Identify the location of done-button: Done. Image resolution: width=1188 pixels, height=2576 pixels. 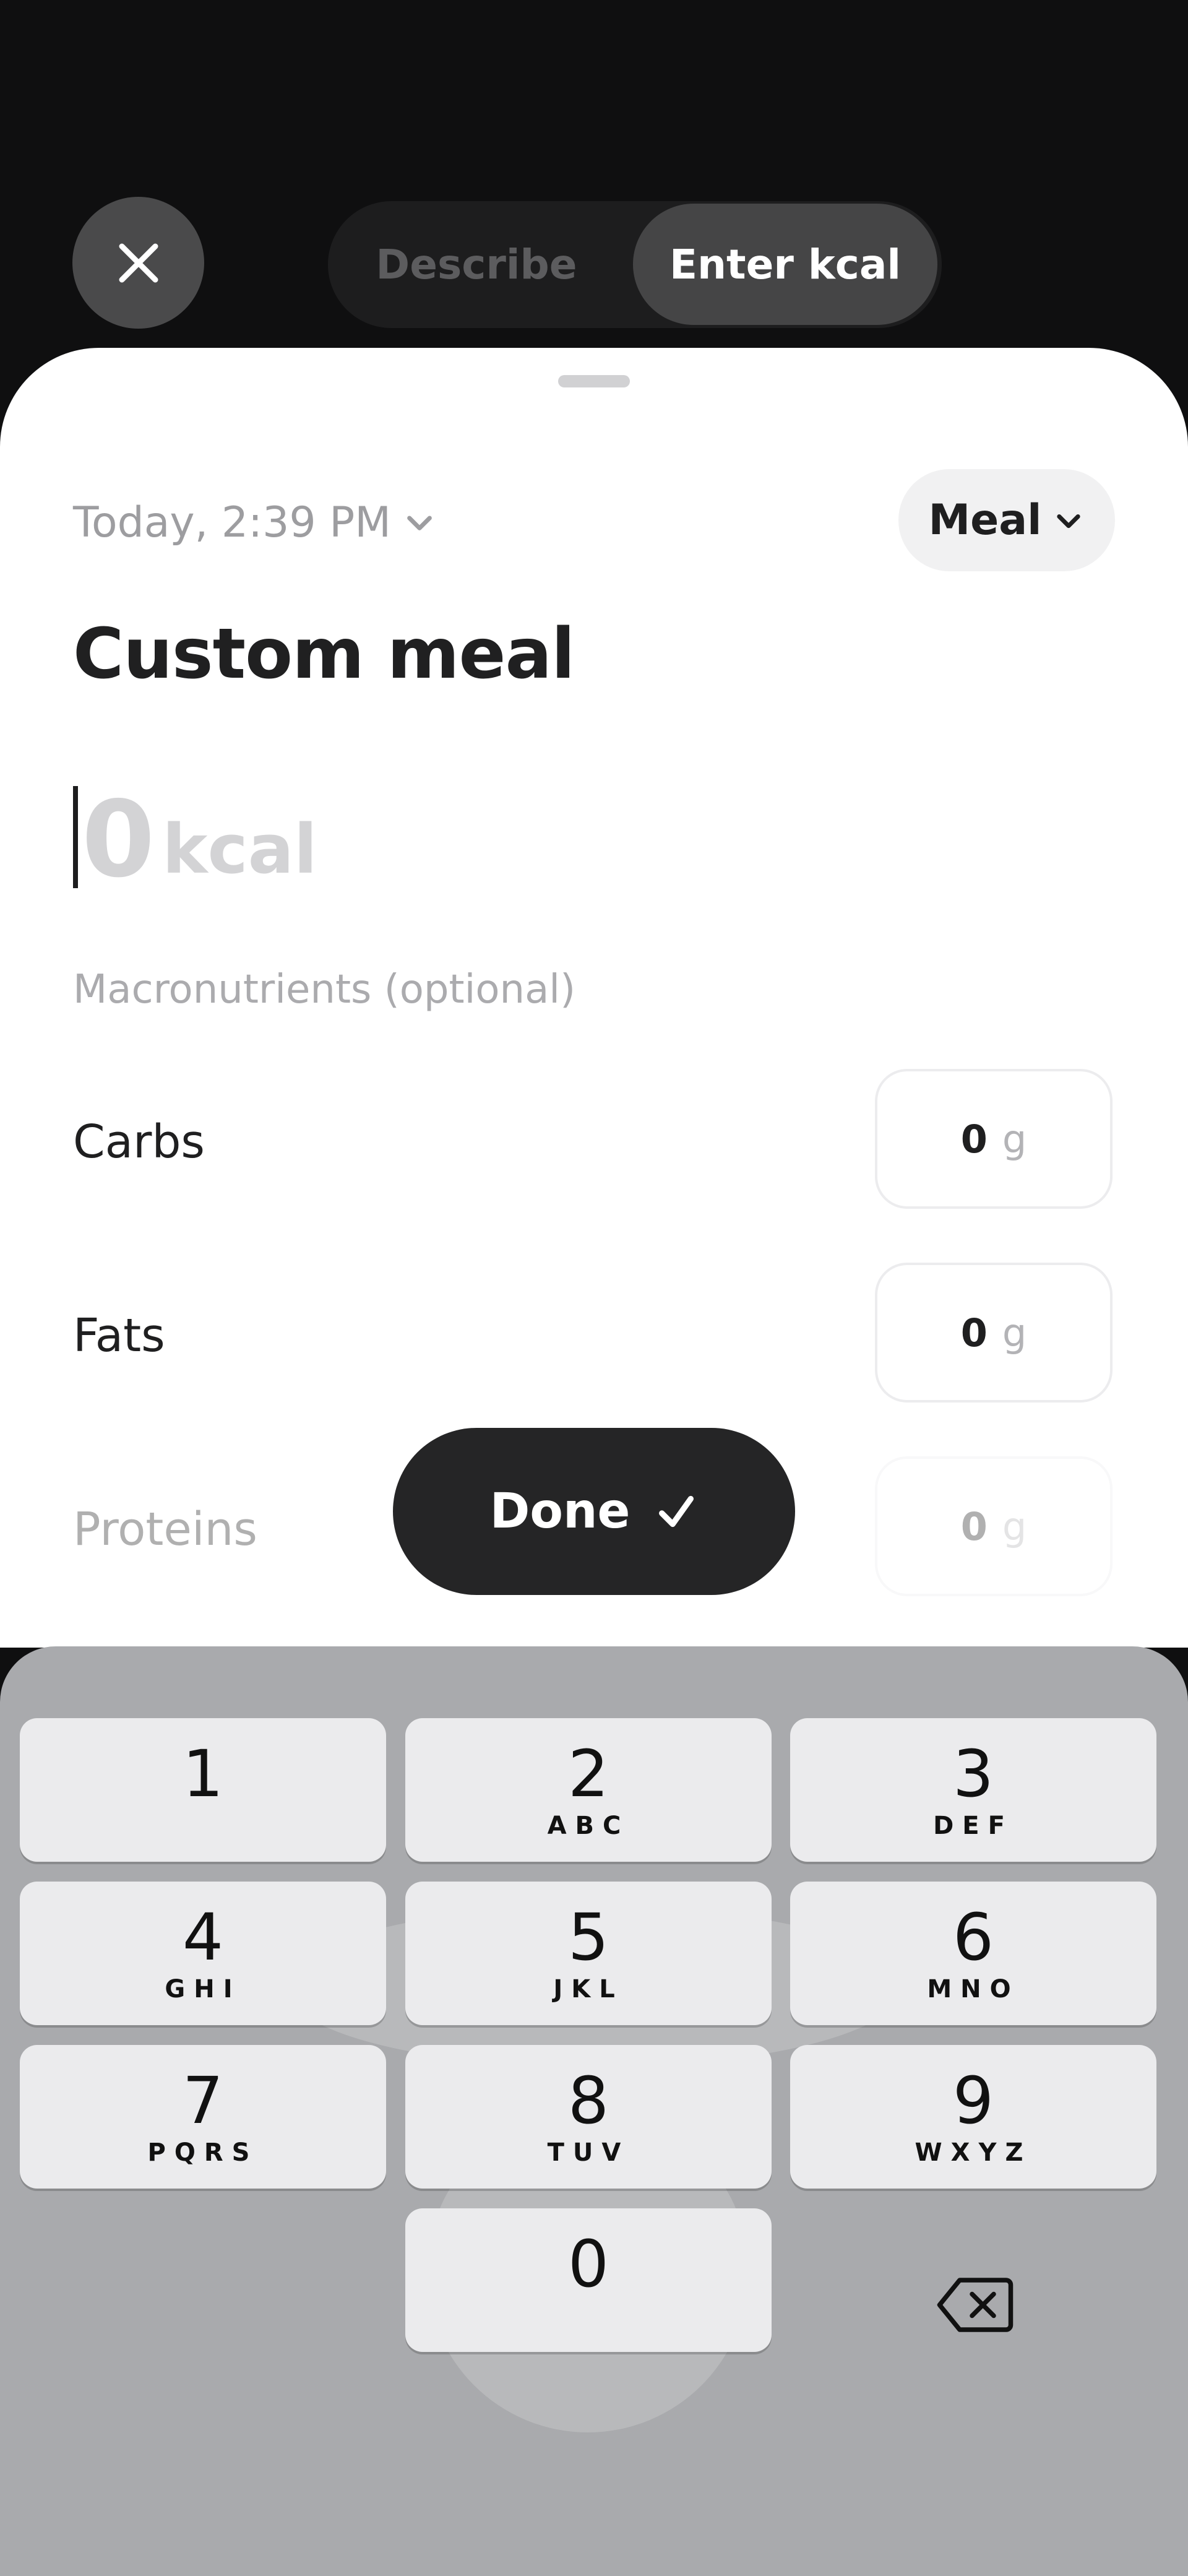
(594, 1511).